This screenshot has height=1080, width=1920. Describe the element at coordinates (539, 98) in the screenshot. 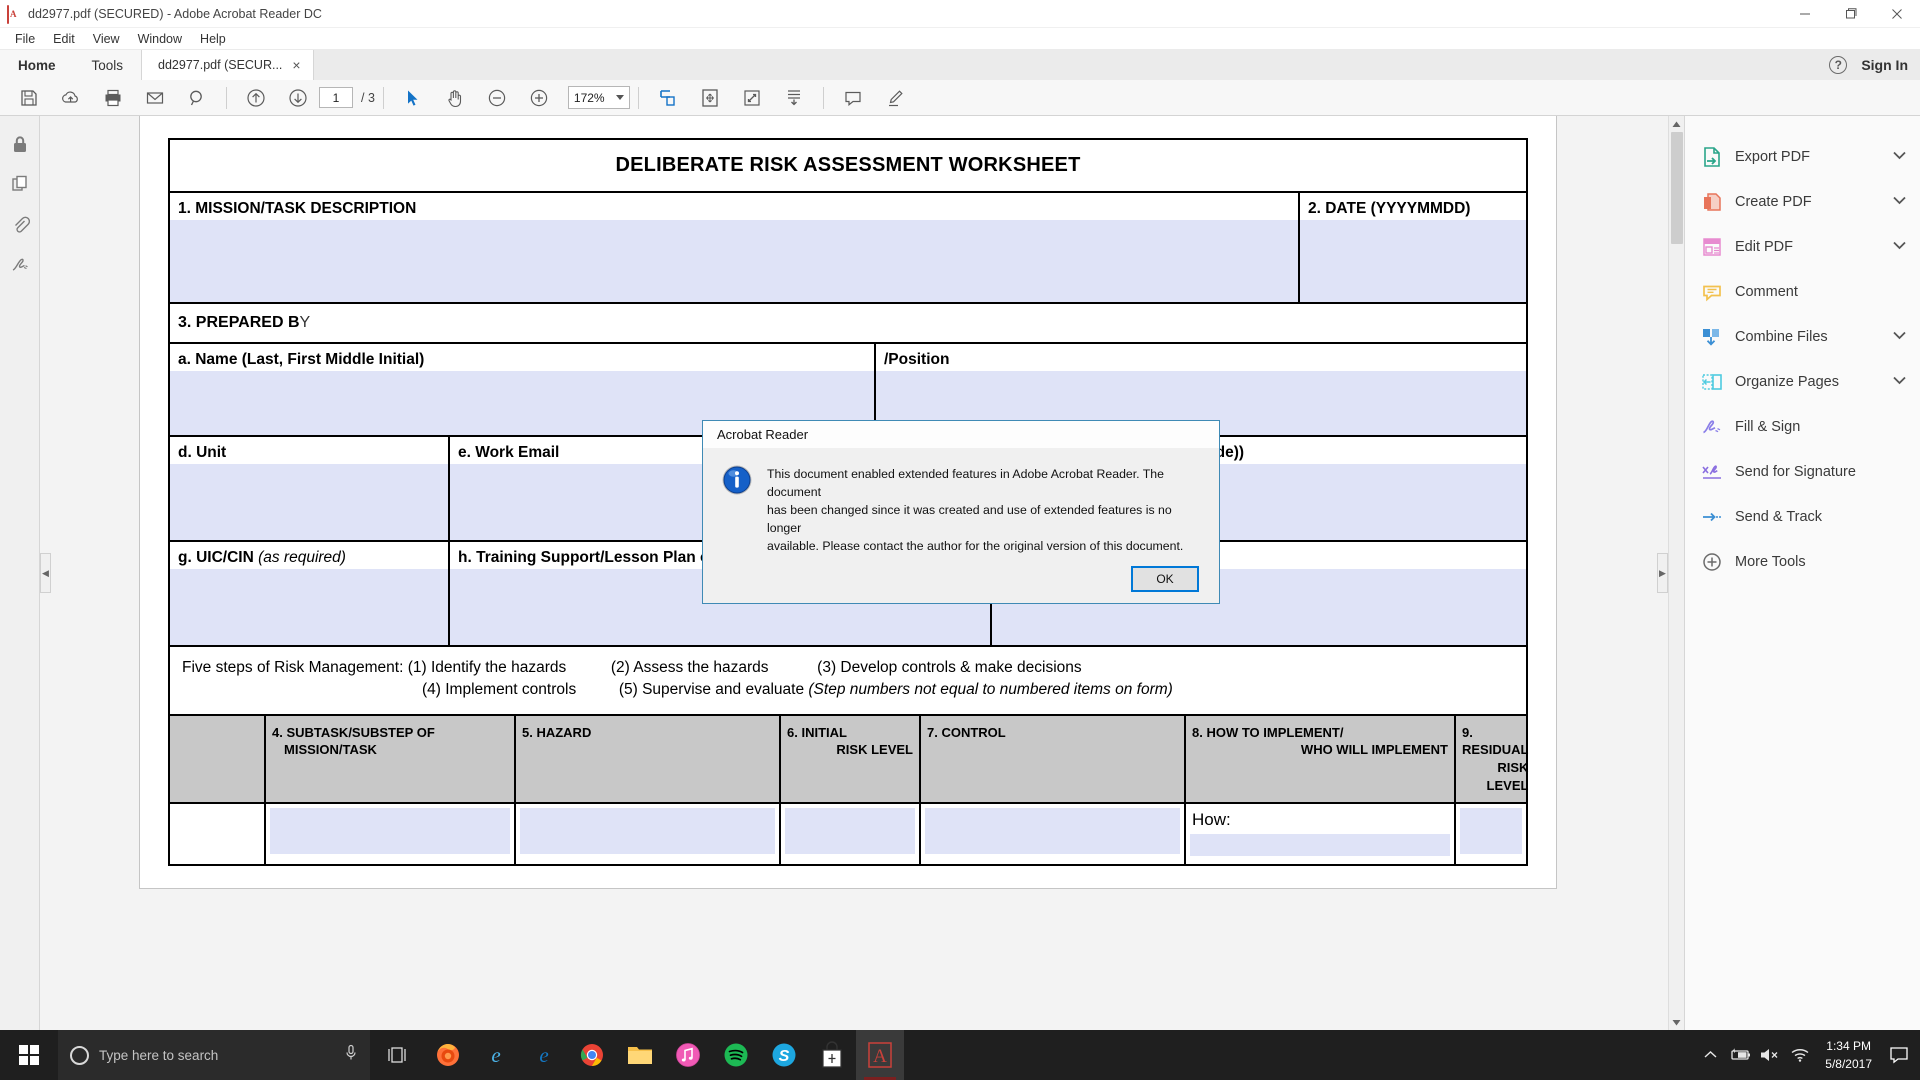

I see `zoom-in-icon` at that location.